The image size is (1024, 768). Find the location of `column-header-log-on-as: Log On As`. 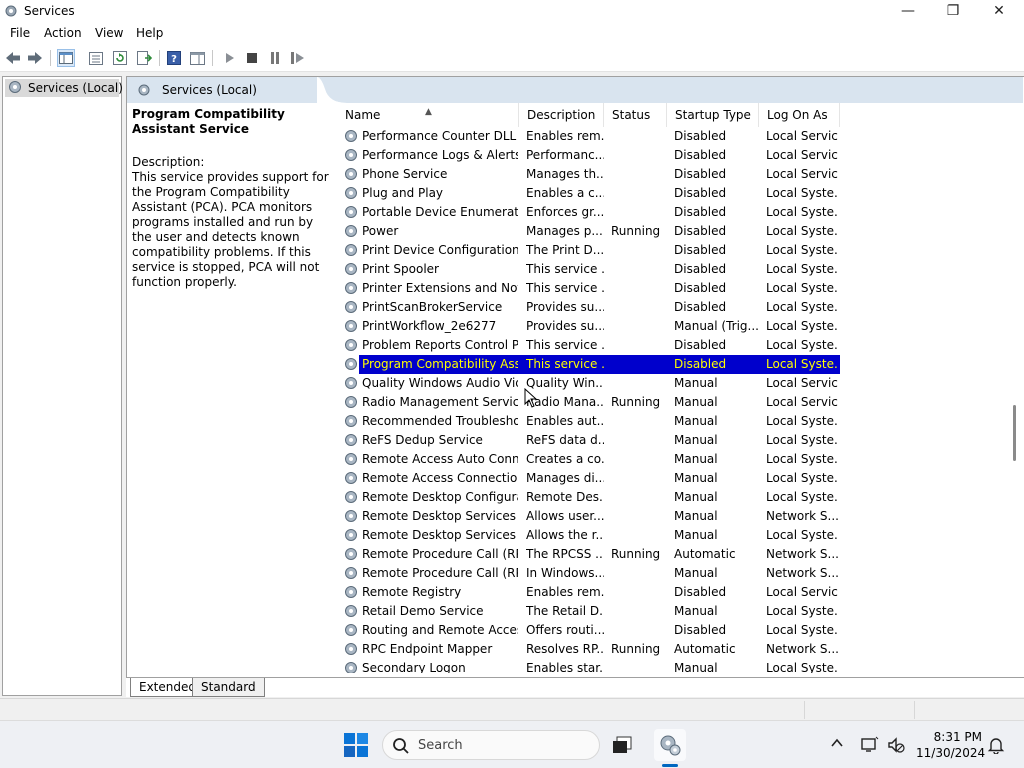

column-header-log-on-as: Log On As is located at coordinates (799, 115).